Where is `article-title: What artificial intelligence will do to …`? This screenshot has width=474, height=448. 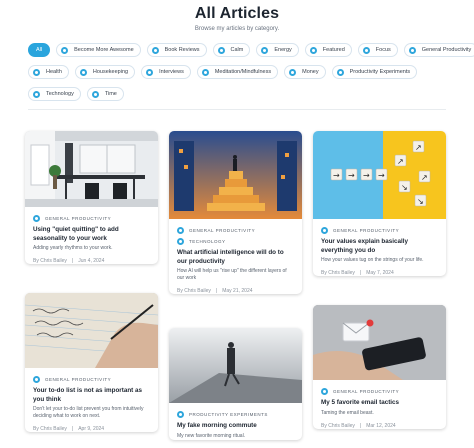
article-title: What artificial intelligence will do to … is located at coordinates (235, 257).